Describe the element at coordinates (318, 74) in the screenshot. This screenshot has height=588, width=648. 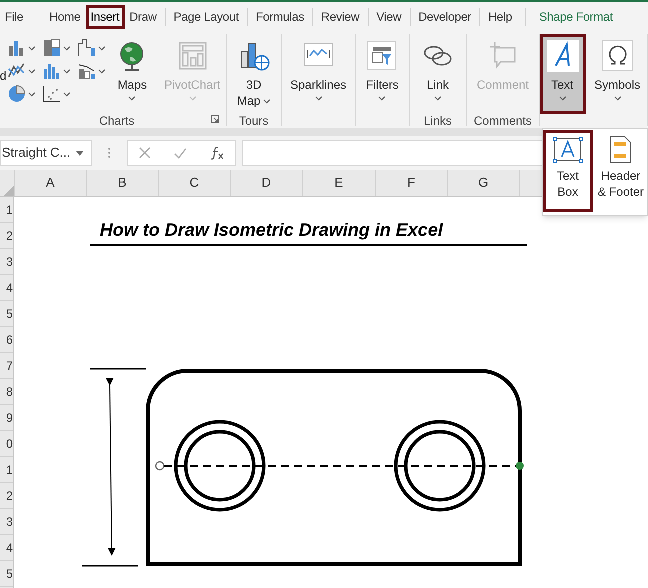
I see `ribbon-button: Sparklines` at that location.